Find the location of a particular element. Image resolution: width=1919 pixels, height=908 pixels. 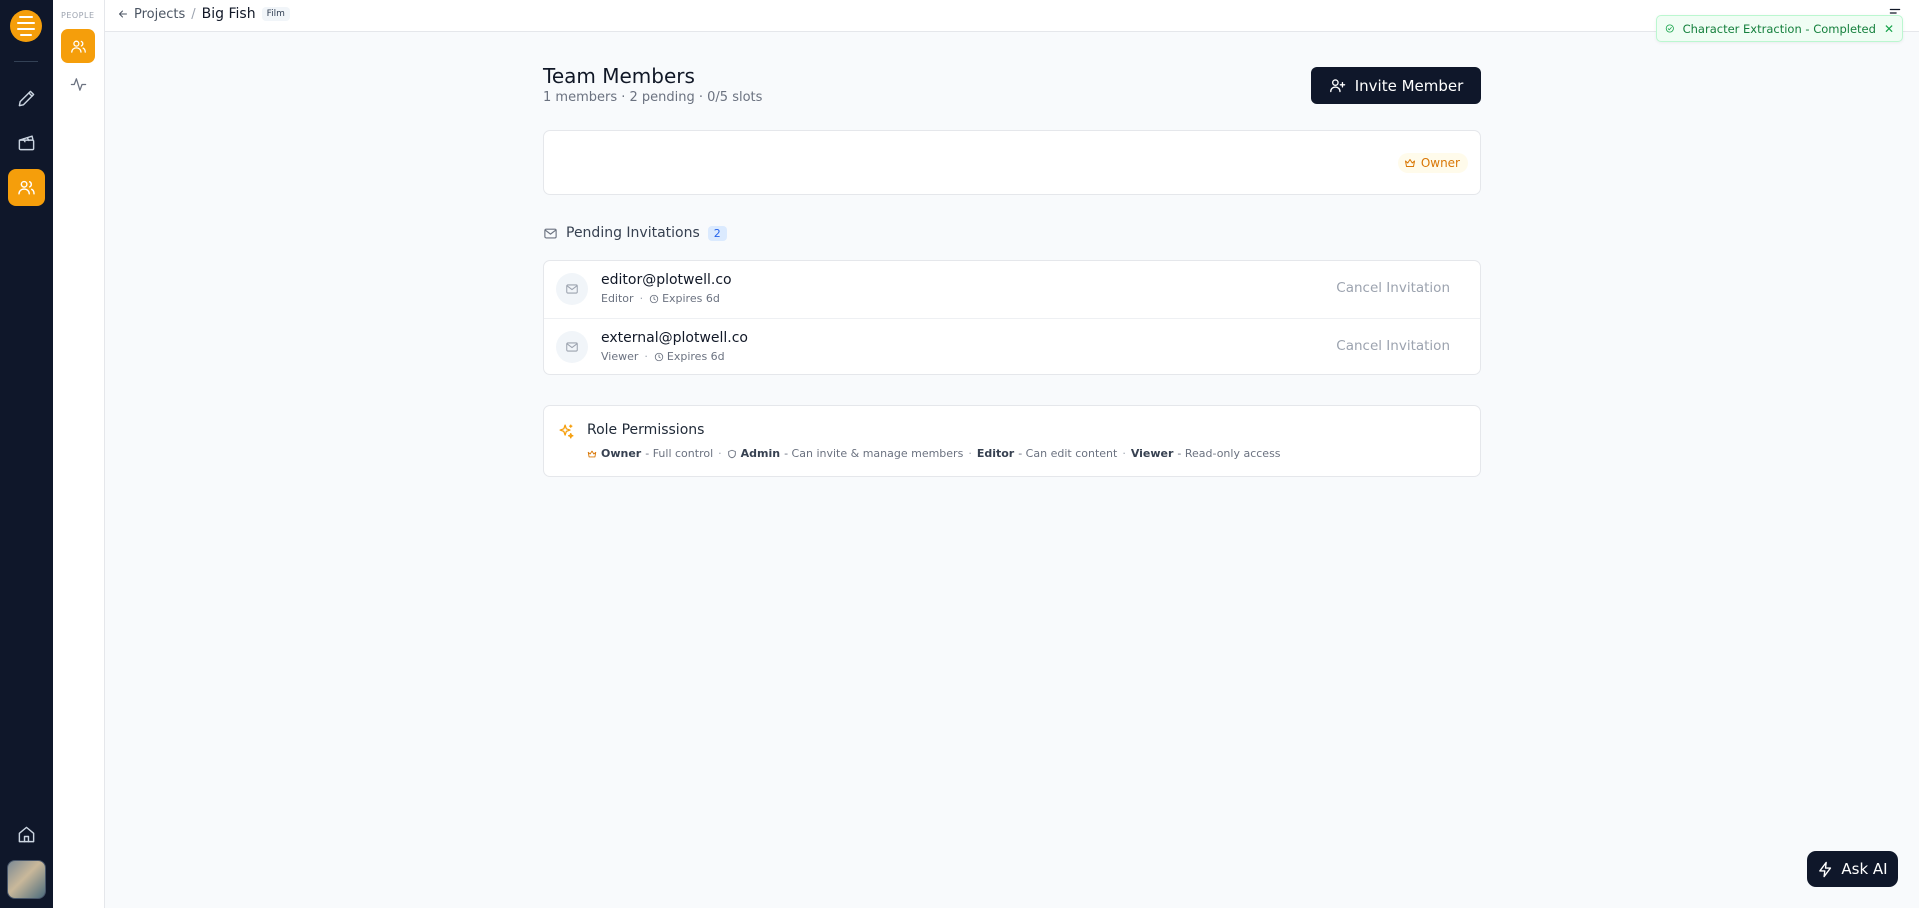

role-name-viewer: Viewer is located at coordinates (1152, 453).